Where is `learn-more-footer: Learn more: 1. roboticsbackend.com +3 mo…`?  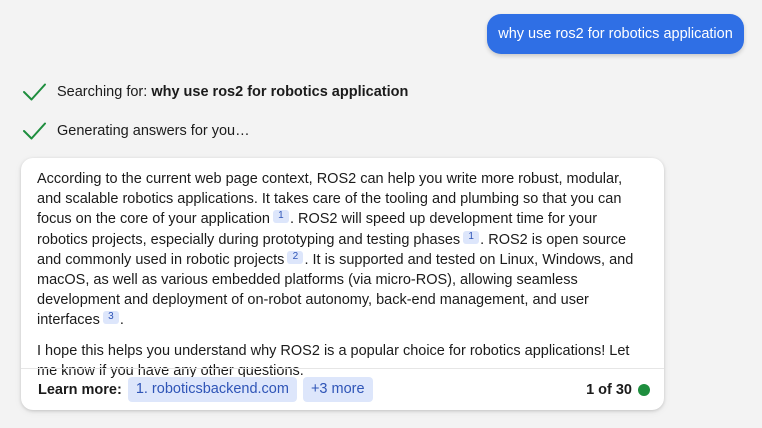
learn-more-footer: Learn more: 1. roboticsbackend.com +3 mo… is located at coordinates (342, 389).